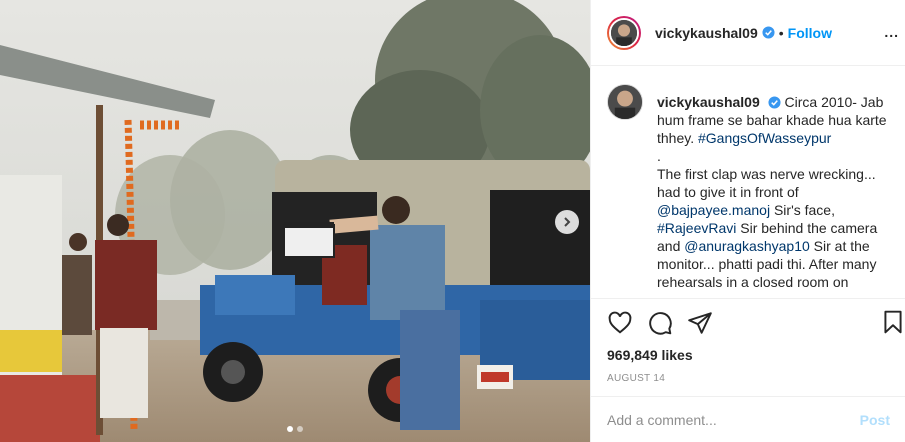 The width and height of the screenshot is (905, 442). I want to click on next-arrow-icon, so click(567, 222).